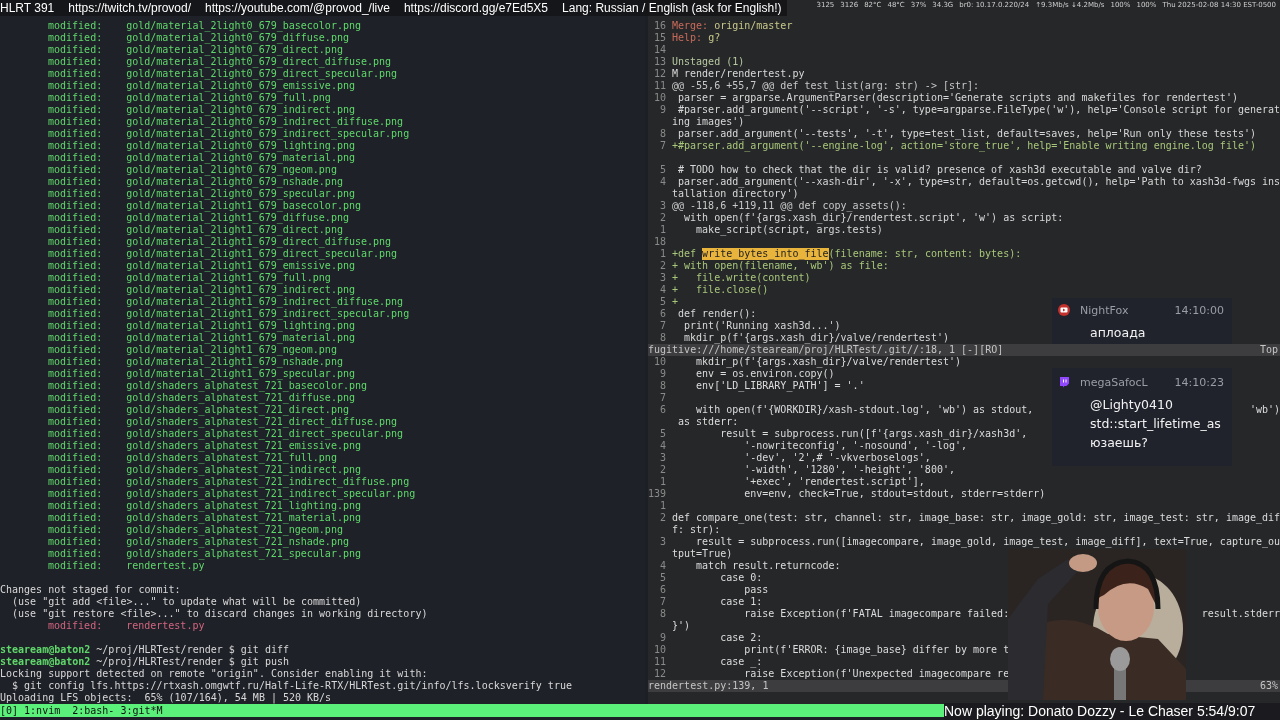 The width and height of the screenshot is (1280, 720). I want to click on file-path: gold/material_2light1_679_full.png, so click(228, 278).